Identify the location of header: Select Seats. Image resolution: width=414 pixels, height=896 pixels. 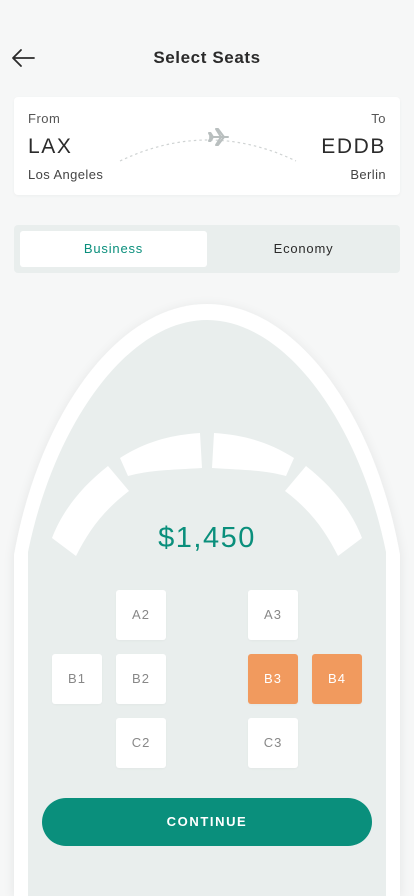
(207, 50).